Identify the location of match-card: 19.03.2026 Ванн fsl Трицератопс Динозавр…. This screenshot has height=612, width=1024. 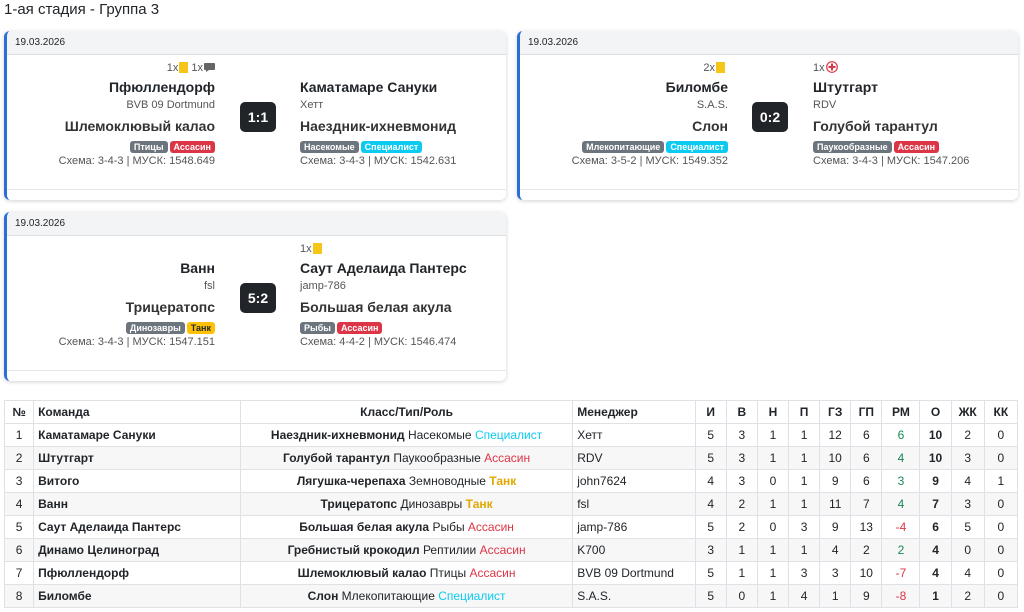
(255, 296).